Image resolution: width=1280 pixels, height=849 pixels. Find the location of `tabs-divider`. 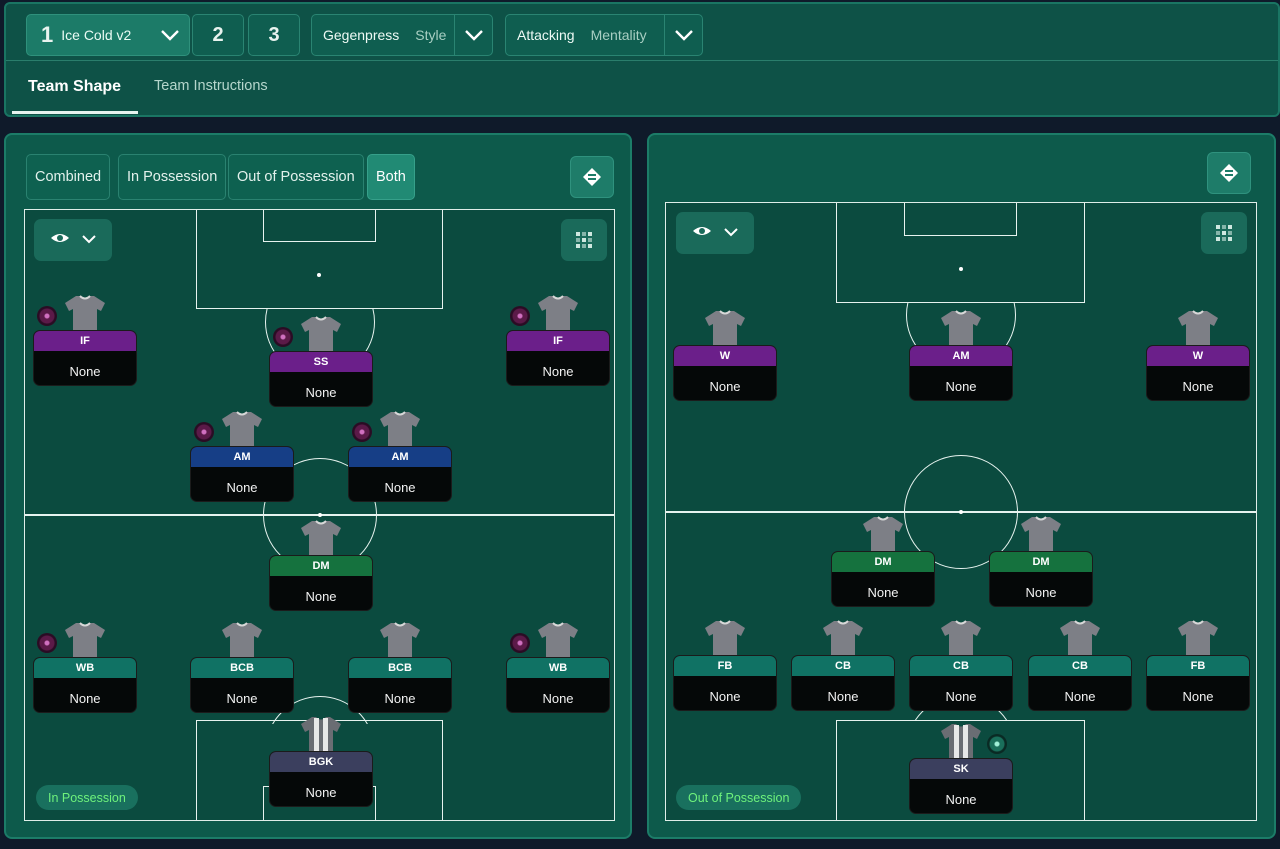

tabs-divider is located at coordinates (642, 60).